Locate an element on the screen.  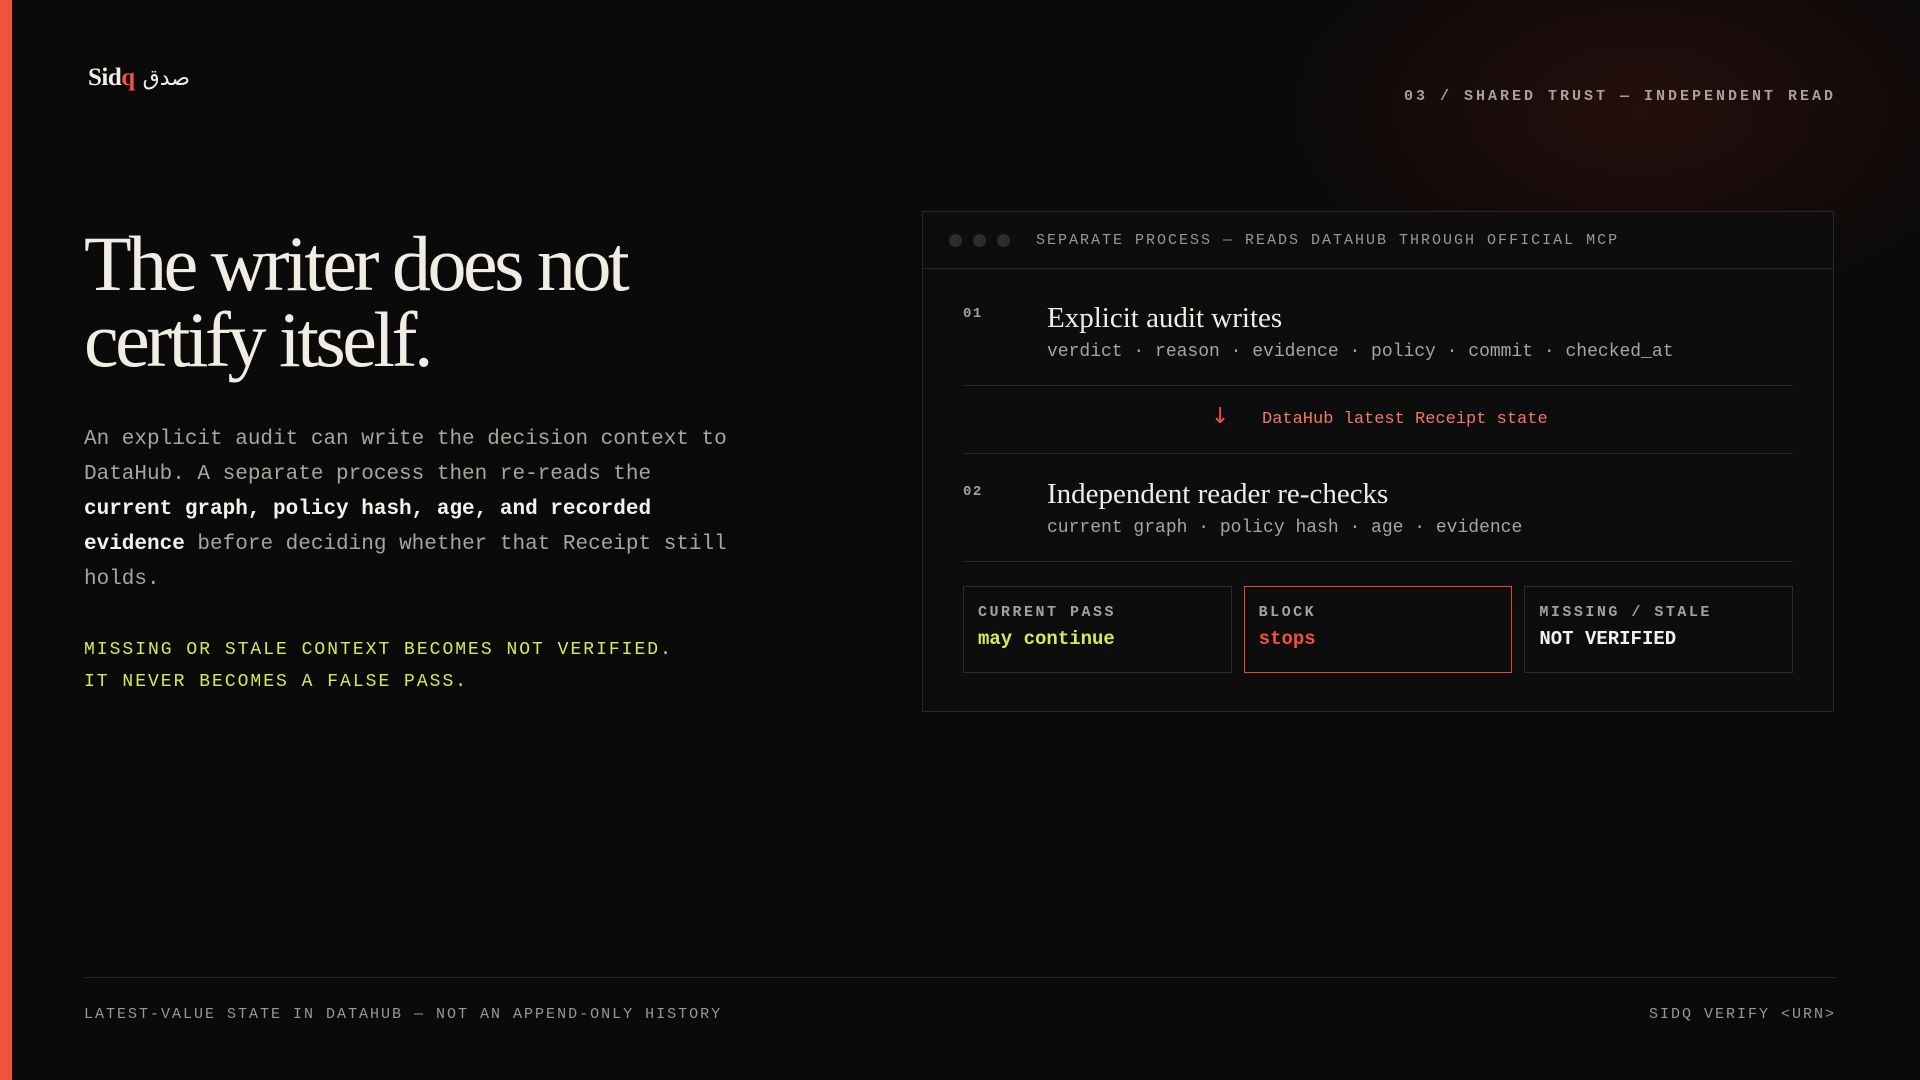
brand-logo: Sidq صدق is located at coordinates (139, 78).